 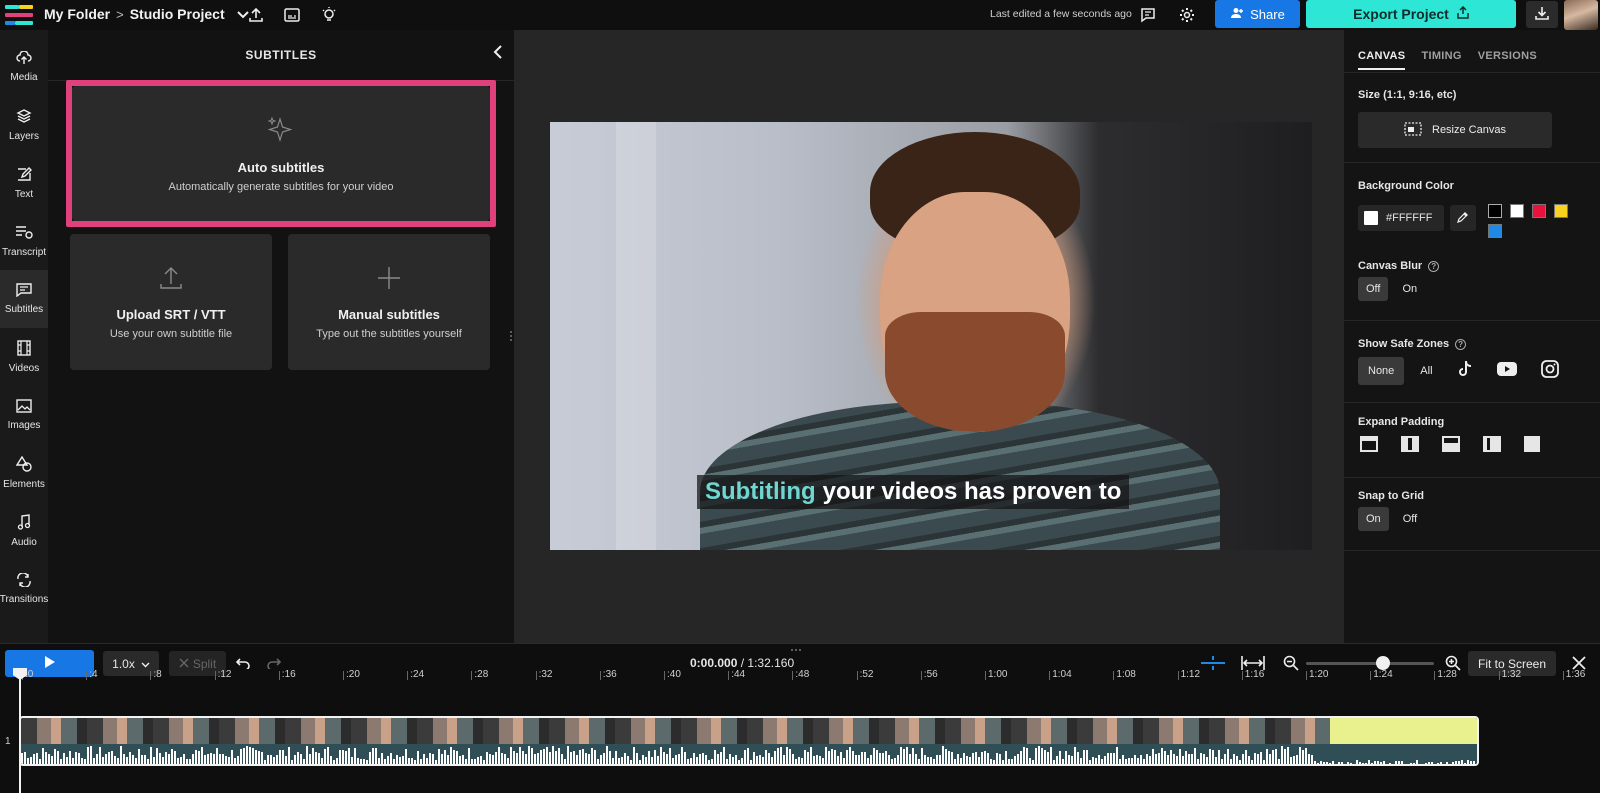 What do you see at coordinates (1463, 218) in the screenshot?
I see `eyedropper-button` at bounding box center [1463, 218].